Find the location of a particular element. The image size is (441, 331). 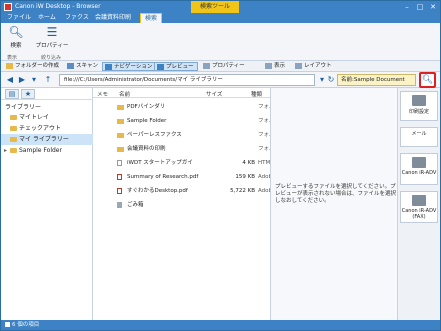

tab-meeting-print: 会議資料印刷 is located at coordinates (113, 18).